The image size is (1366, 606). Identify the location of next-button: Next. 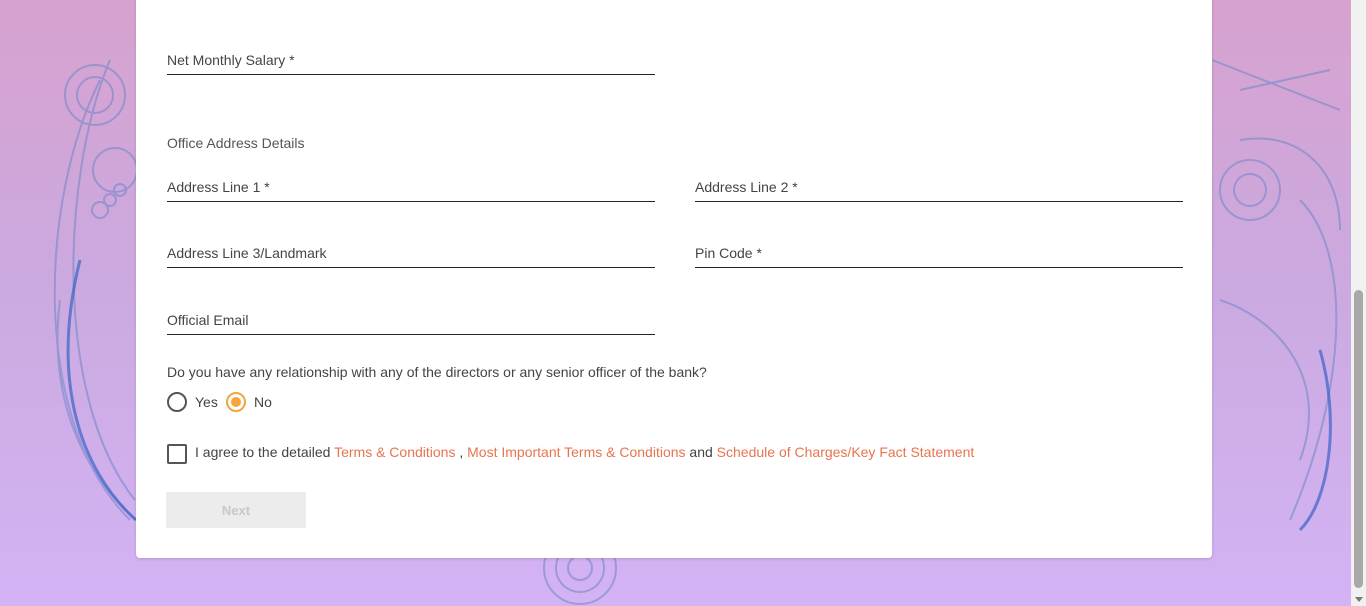
(236, 510).